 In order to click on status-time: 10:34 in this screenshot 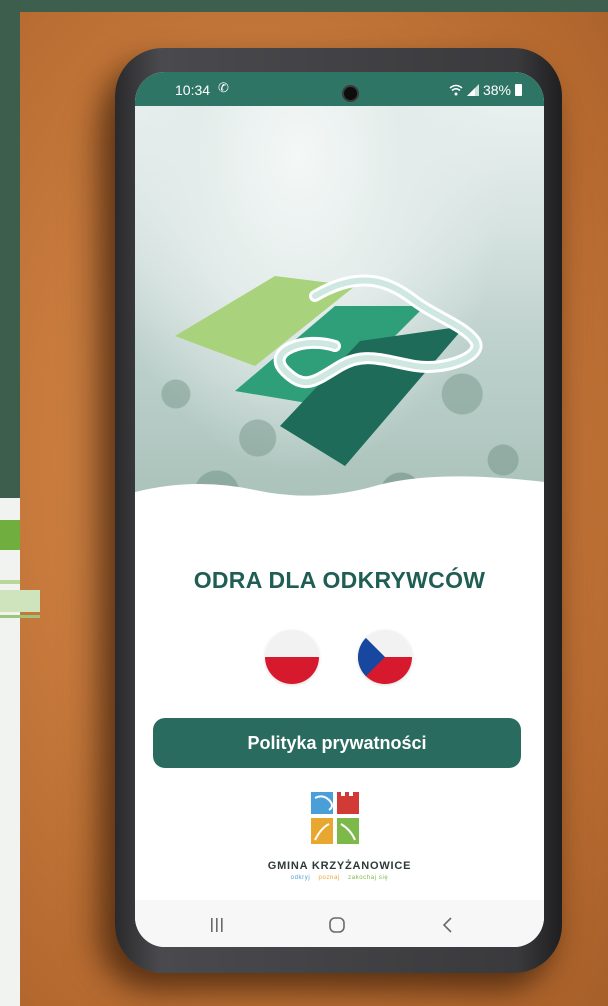, I will do `click(193, 90)`.